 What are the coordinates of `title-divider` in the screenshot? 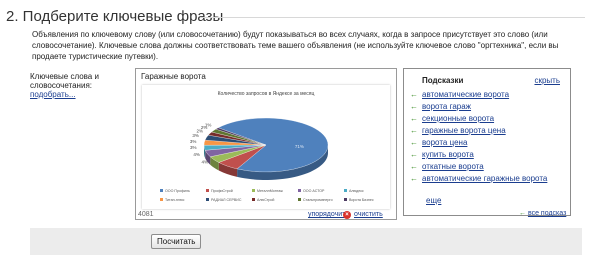 It's located at (392, 17).